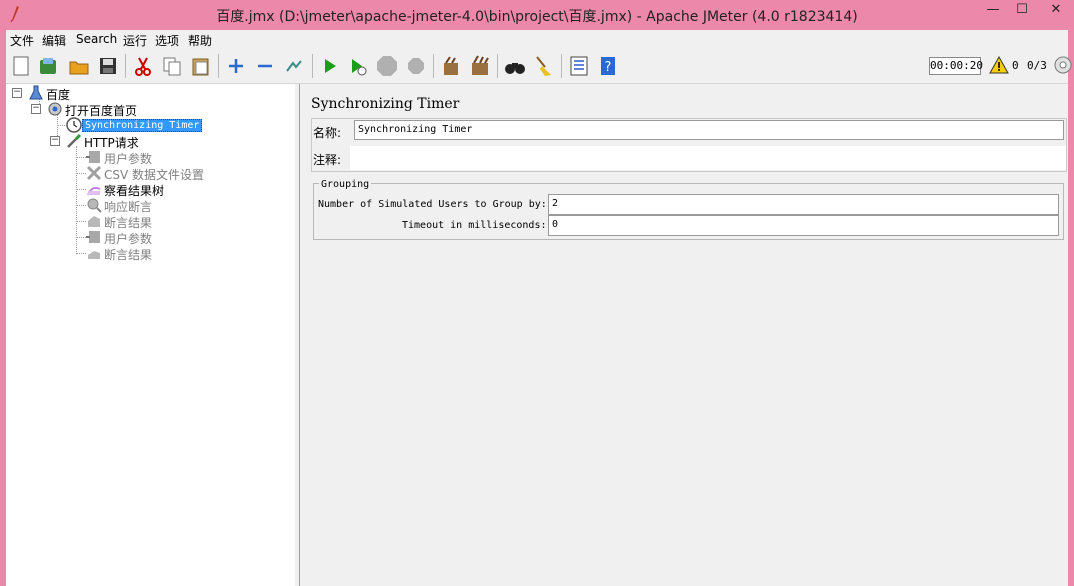 The image size is (1074, 586). I want to click on name-comment-section: 名称: Synchronizing Timer 注释:, so click(689, 145).